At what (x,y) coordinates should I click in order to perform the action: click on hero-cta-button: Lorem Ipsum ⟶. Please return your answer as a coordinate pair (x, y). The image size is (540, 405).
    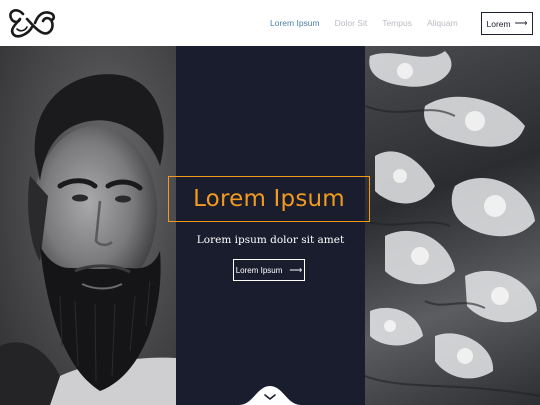
    Looking at the image, I should click on (269, 270).